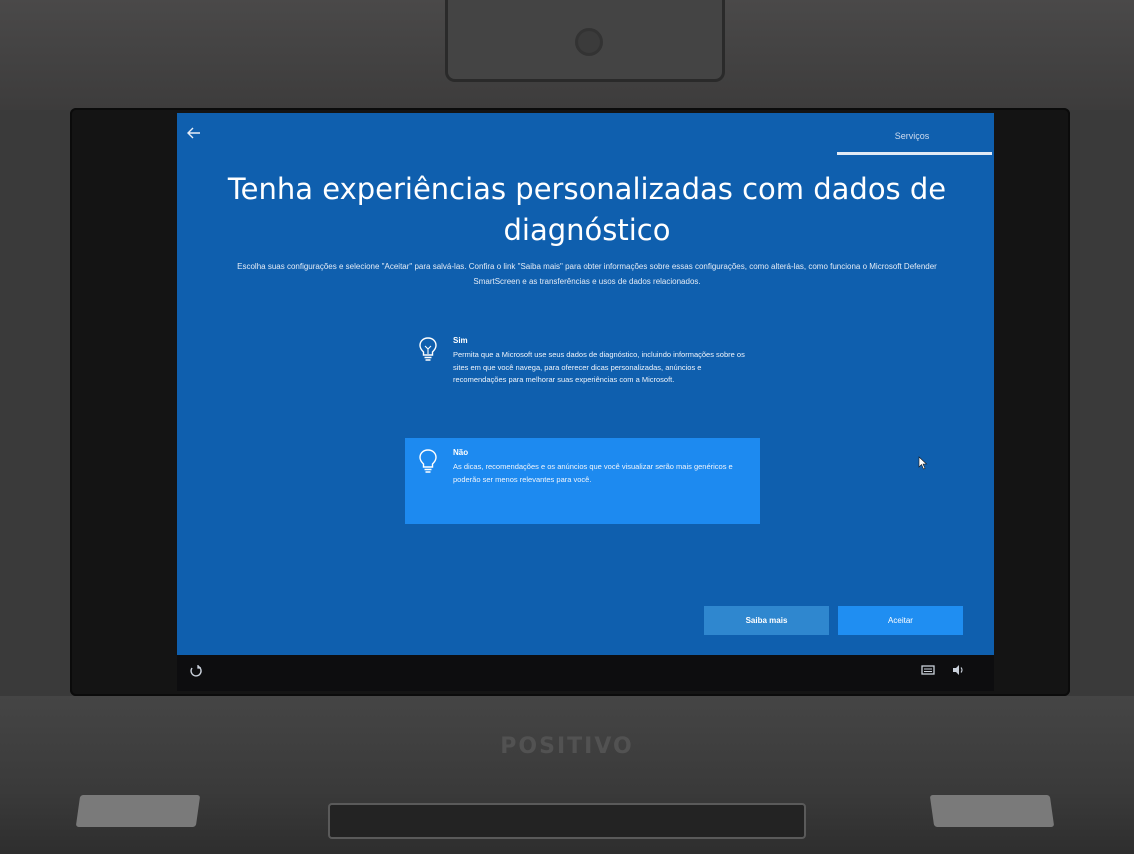  Describe the element at coordinates (138, 811) in the screenshot. I see `left-hinge-foot` at that location.